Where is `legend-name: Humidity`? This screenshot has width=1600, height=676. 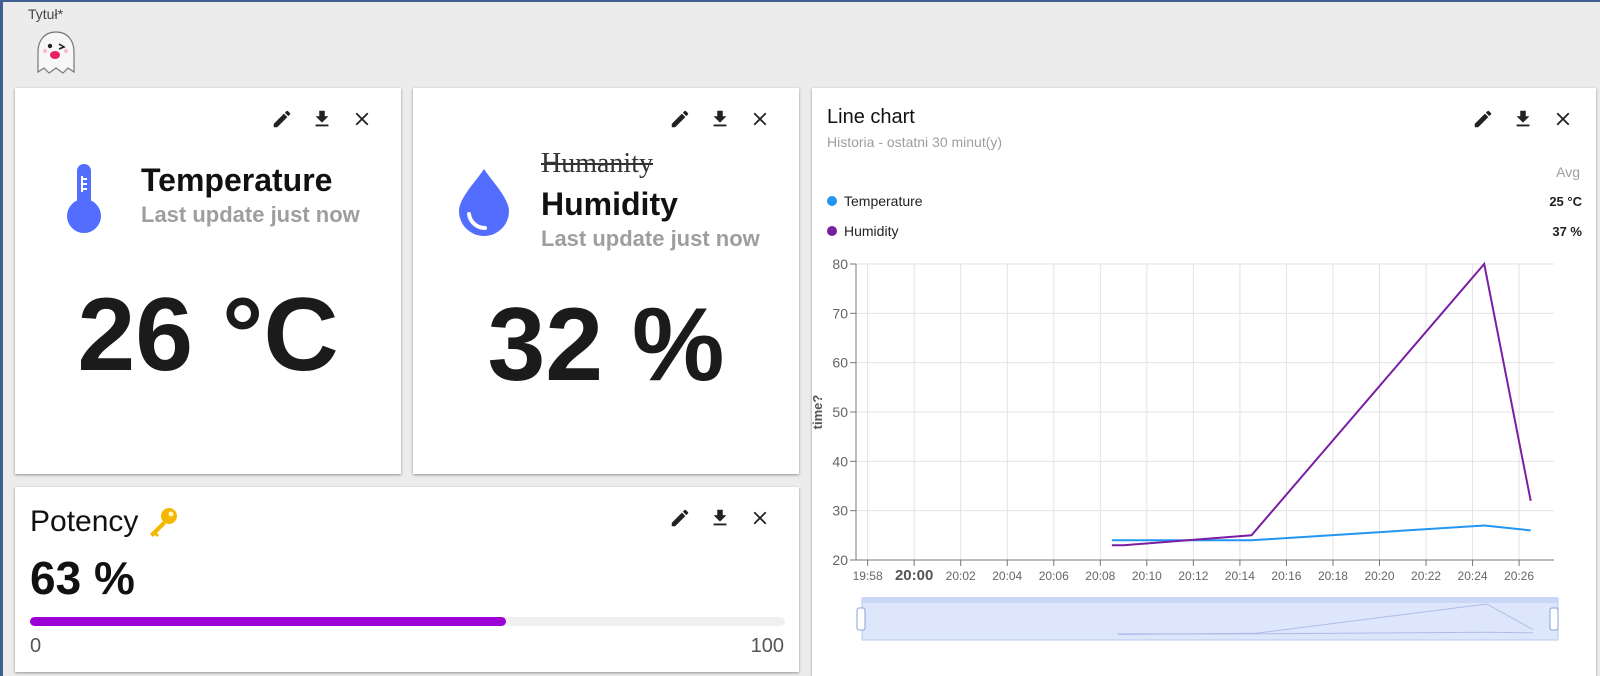 legend-name: Humidity is located at coordinates (871, 231).